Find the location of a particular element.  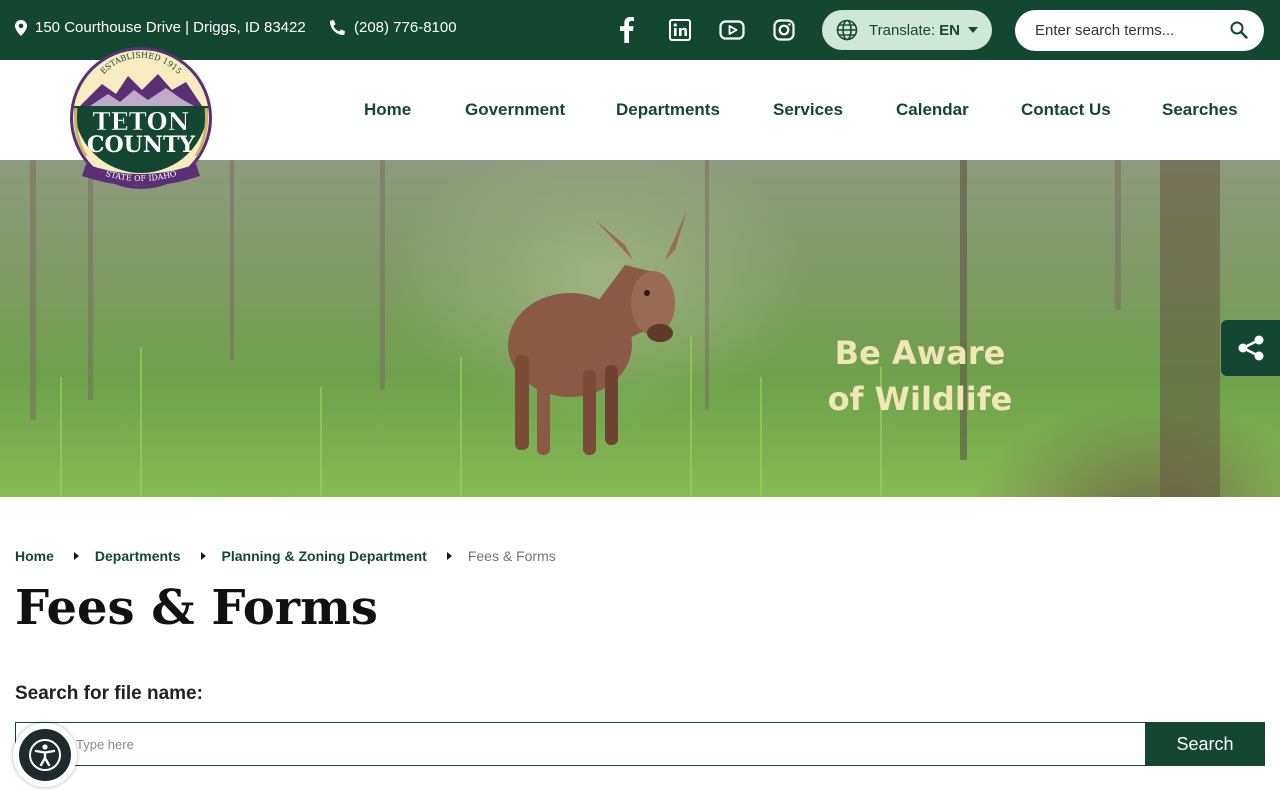

accessibility-icon is located at coordinates (45, 755).